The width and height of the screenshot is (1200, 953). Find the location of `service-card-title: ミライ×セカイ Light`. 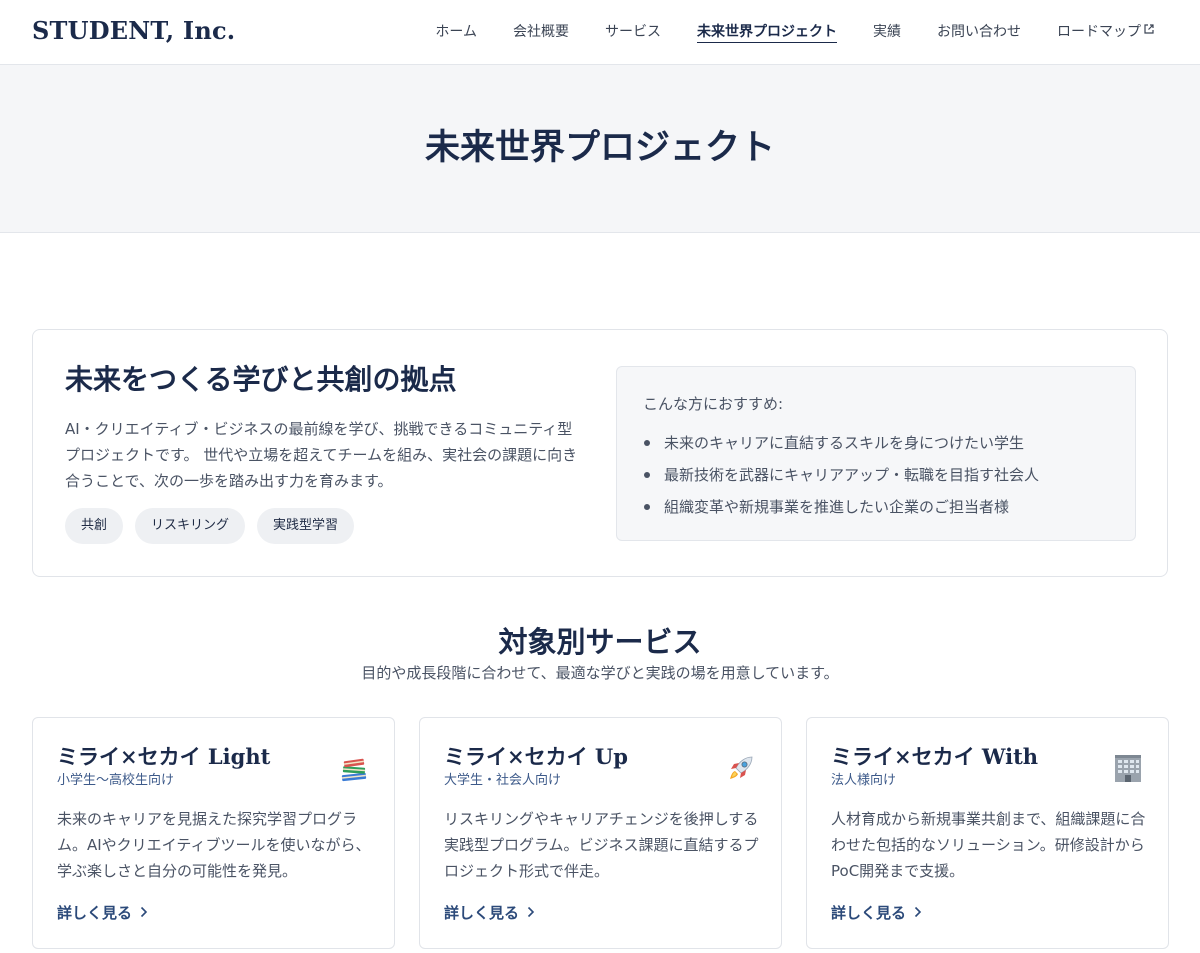

service-card-title: ミライ×セカイ Light is located at coordinates (164, 756).